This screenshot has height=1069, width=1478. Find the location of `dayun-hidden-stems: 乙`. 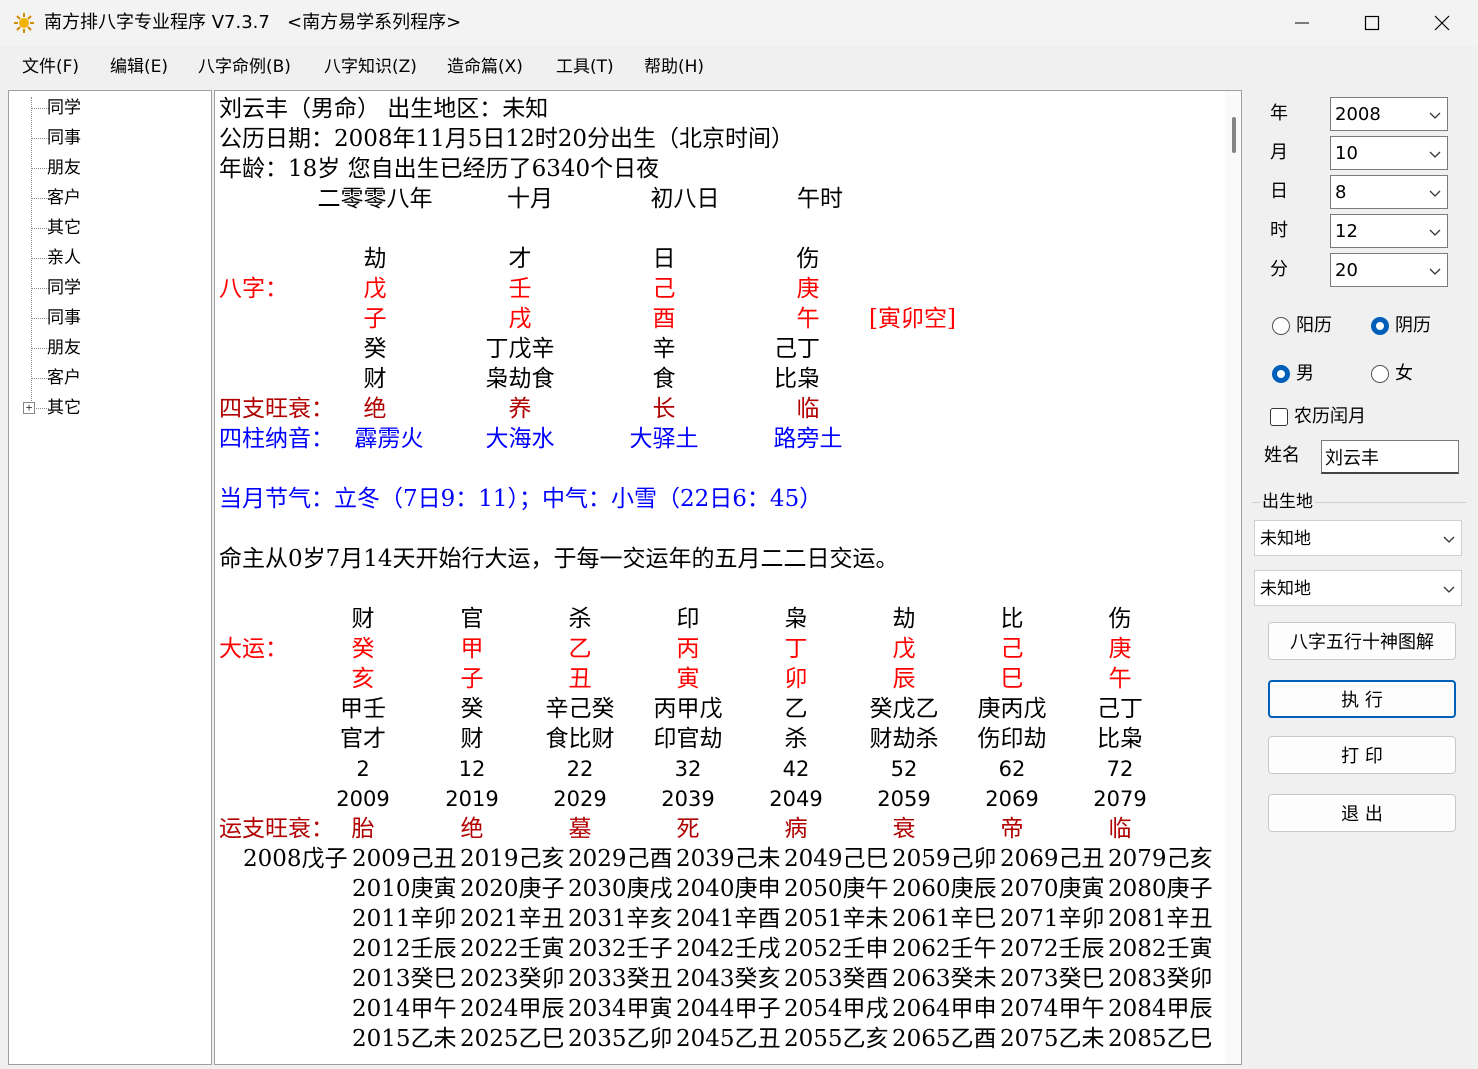

dayun-hidden-stems: 乙 is located at coordinates (796, 709).